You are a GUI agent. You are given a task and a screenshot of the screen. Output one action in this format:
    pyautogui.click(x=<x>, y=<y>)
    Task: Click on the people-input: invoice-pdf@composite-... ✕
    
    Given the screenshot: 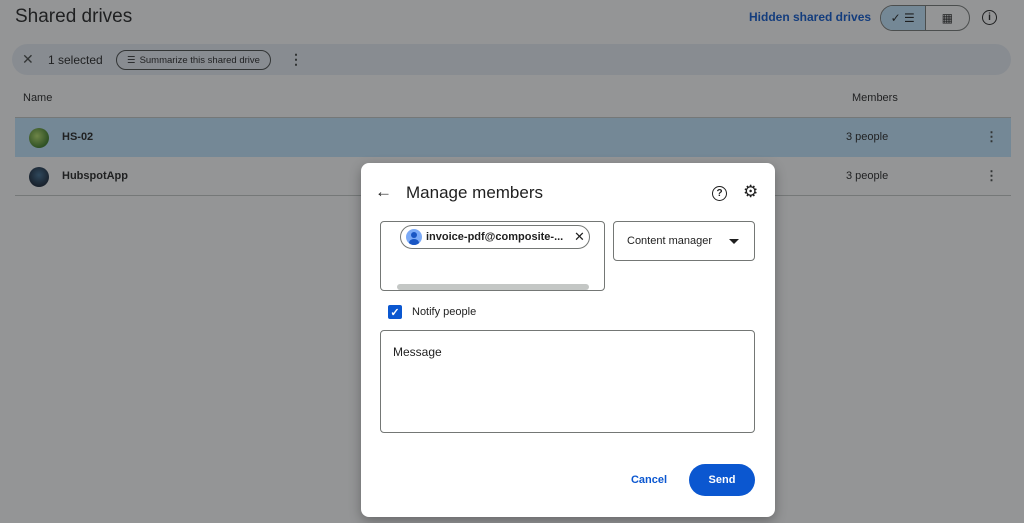 What is the action you would take?
    pyautogui.click(x=492, y=256)
    